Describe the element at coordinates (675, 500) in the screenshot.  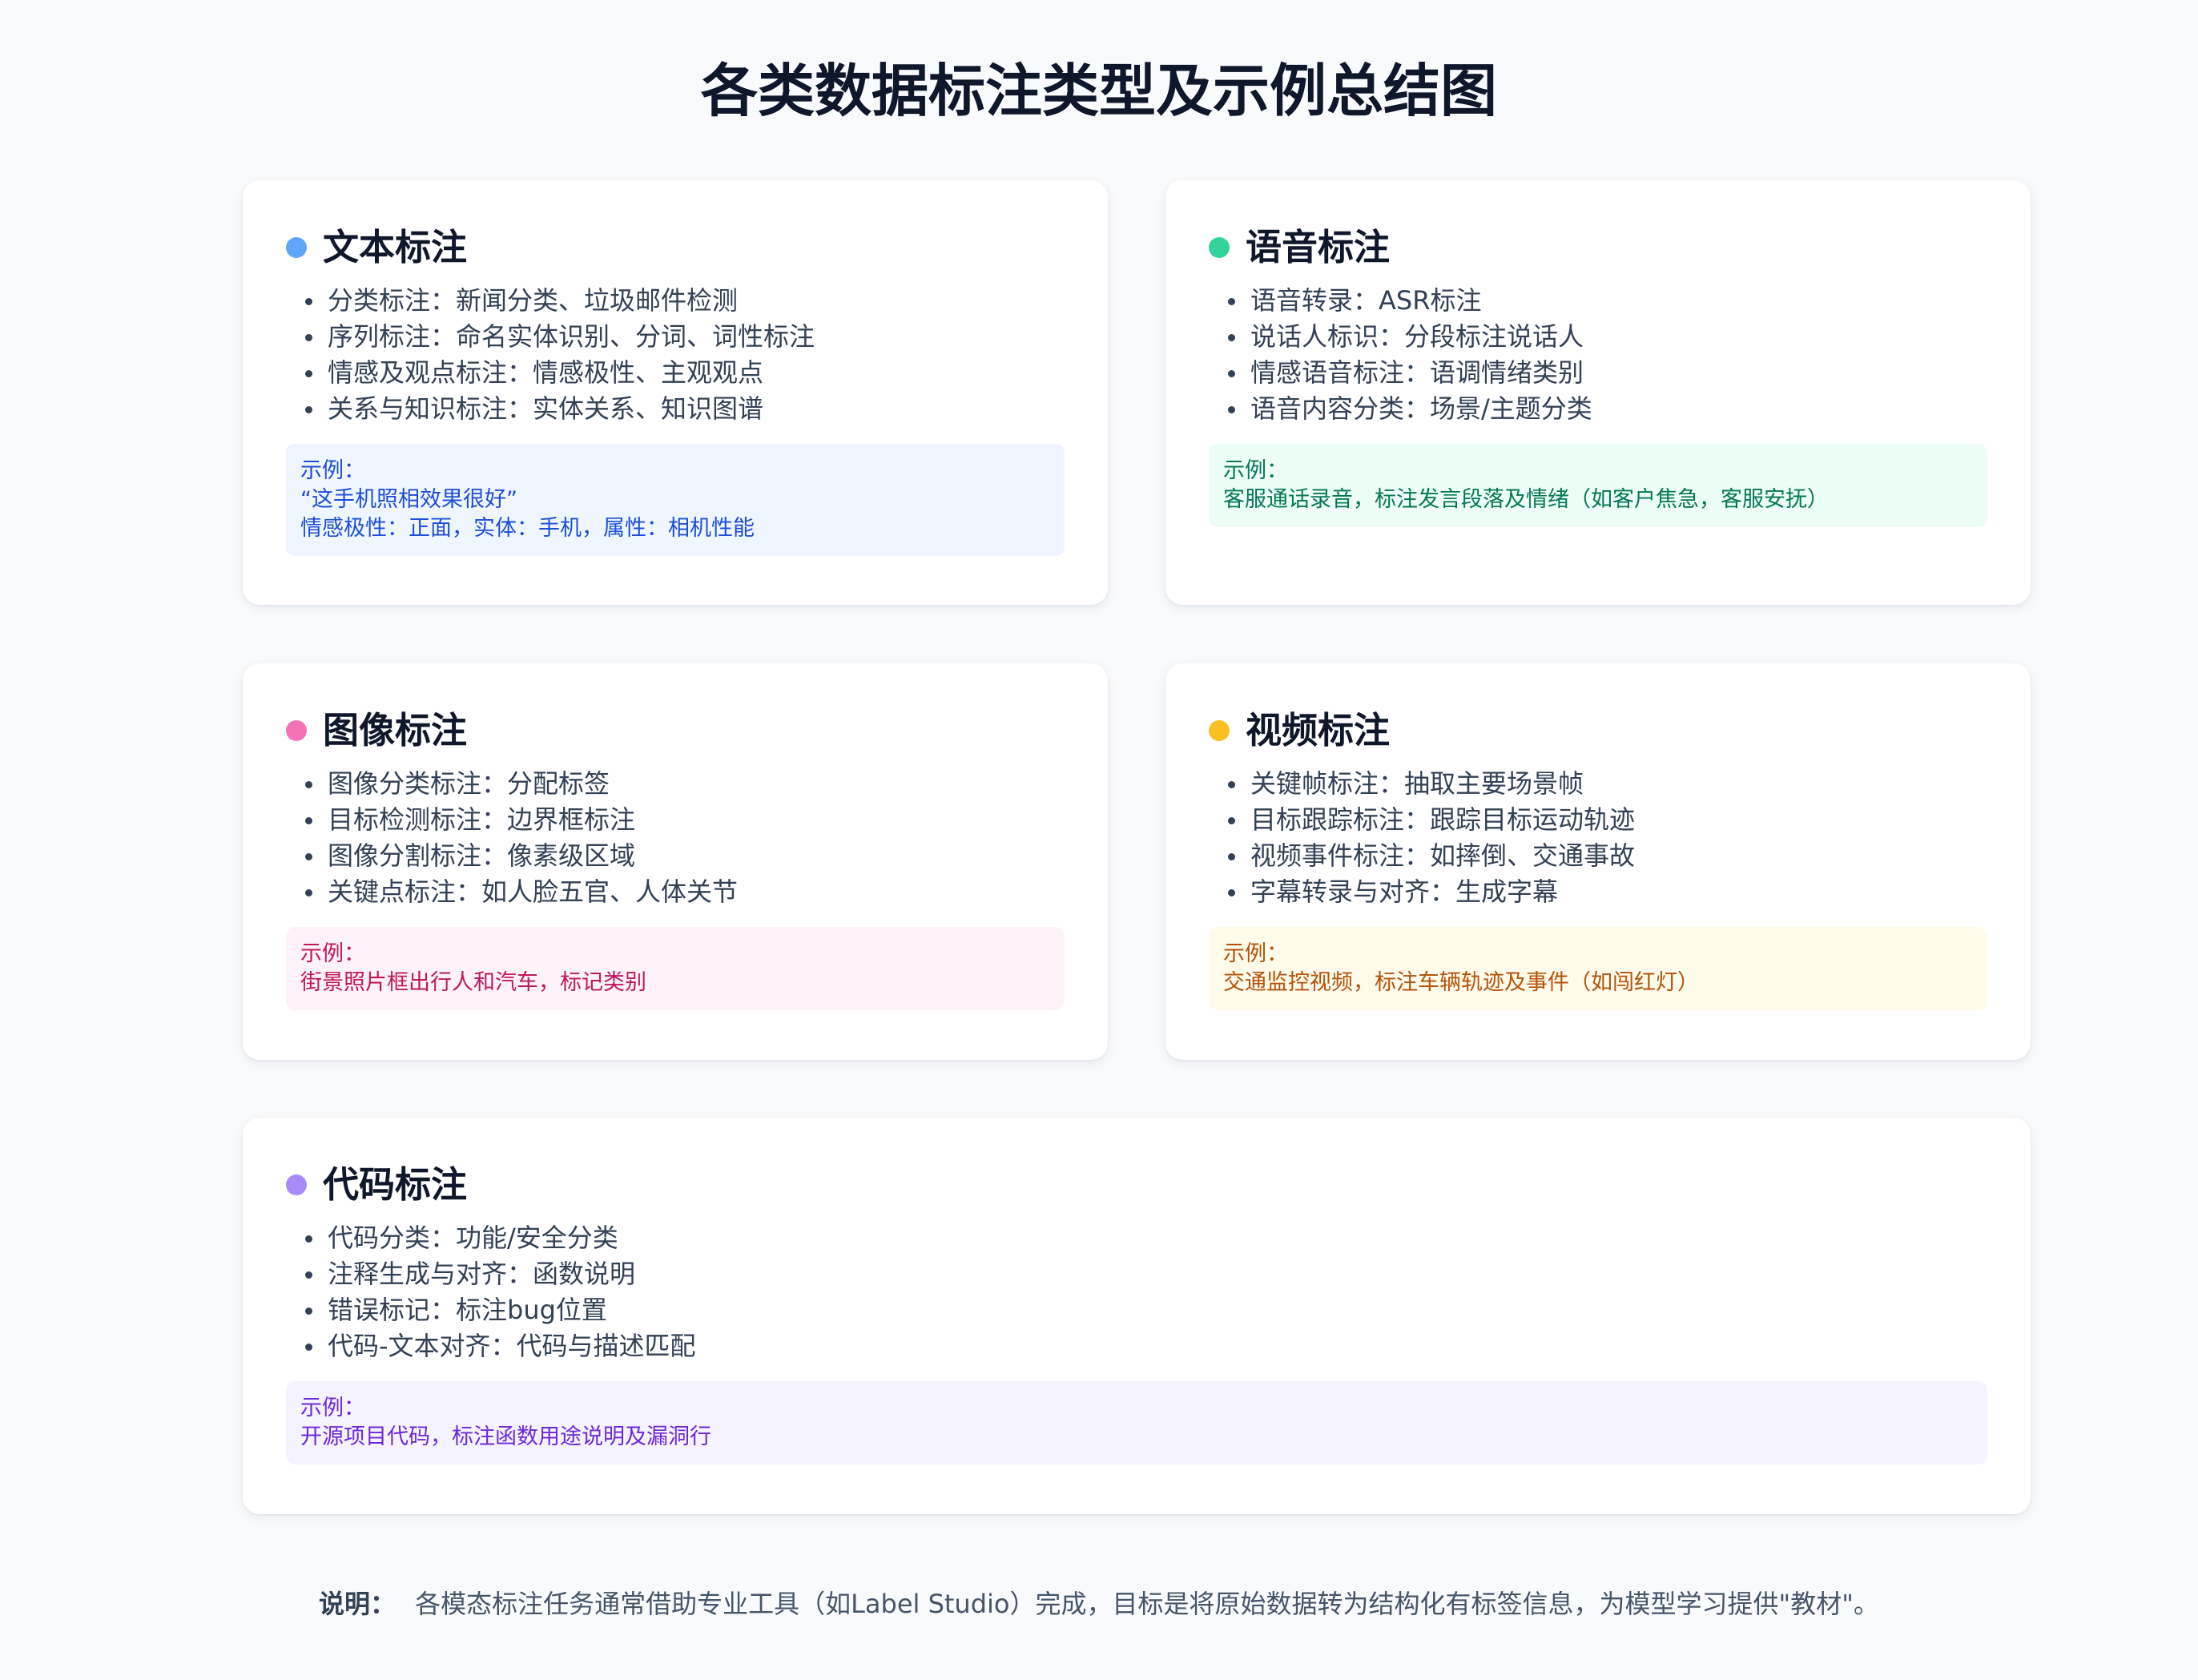
I see `example-box: 示例： “这手机照相效果很好” 情感极性：正面，实体：手机，属性：相机性能` at that location.